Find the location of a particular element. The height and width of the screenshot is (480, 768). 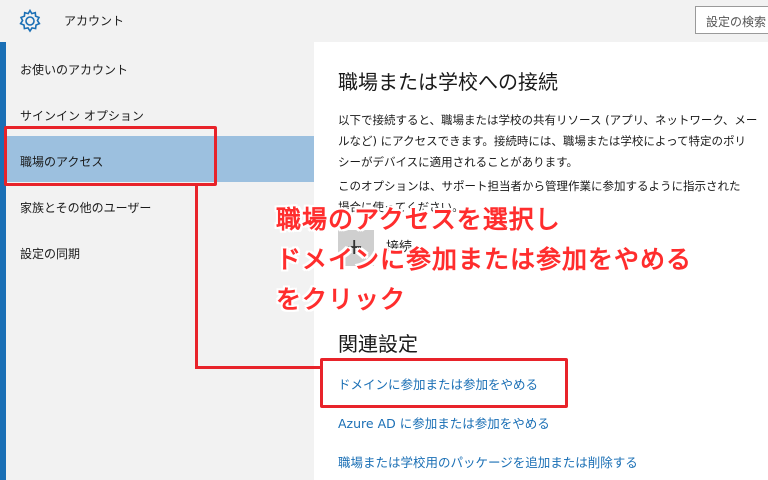

sidebar-highlight-box is located at coordinates (110, 156).